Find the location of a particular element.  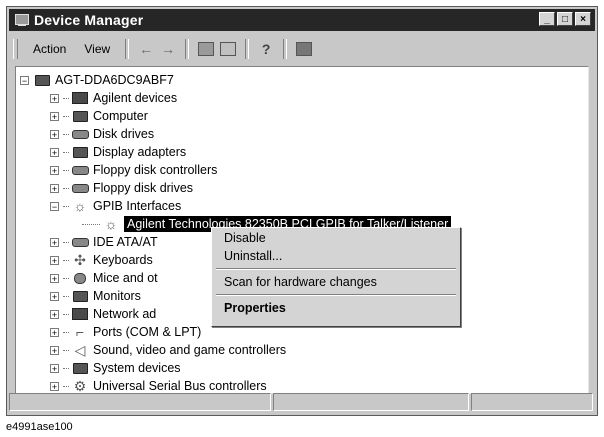

context-properties: Properties is located at coordinates (255, 308).